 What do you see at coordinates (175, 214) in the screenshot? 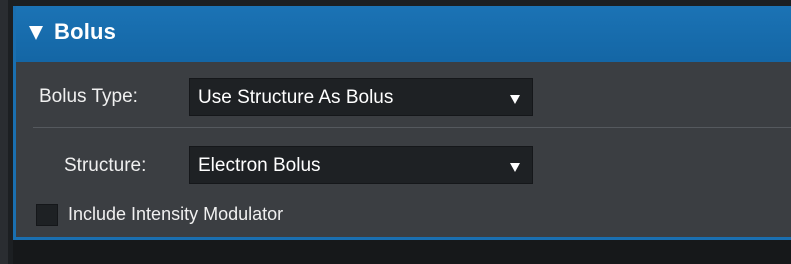
I see `include-intensity-modulator-label: Include Intensity Modulator` at bounding box center [175, 214].